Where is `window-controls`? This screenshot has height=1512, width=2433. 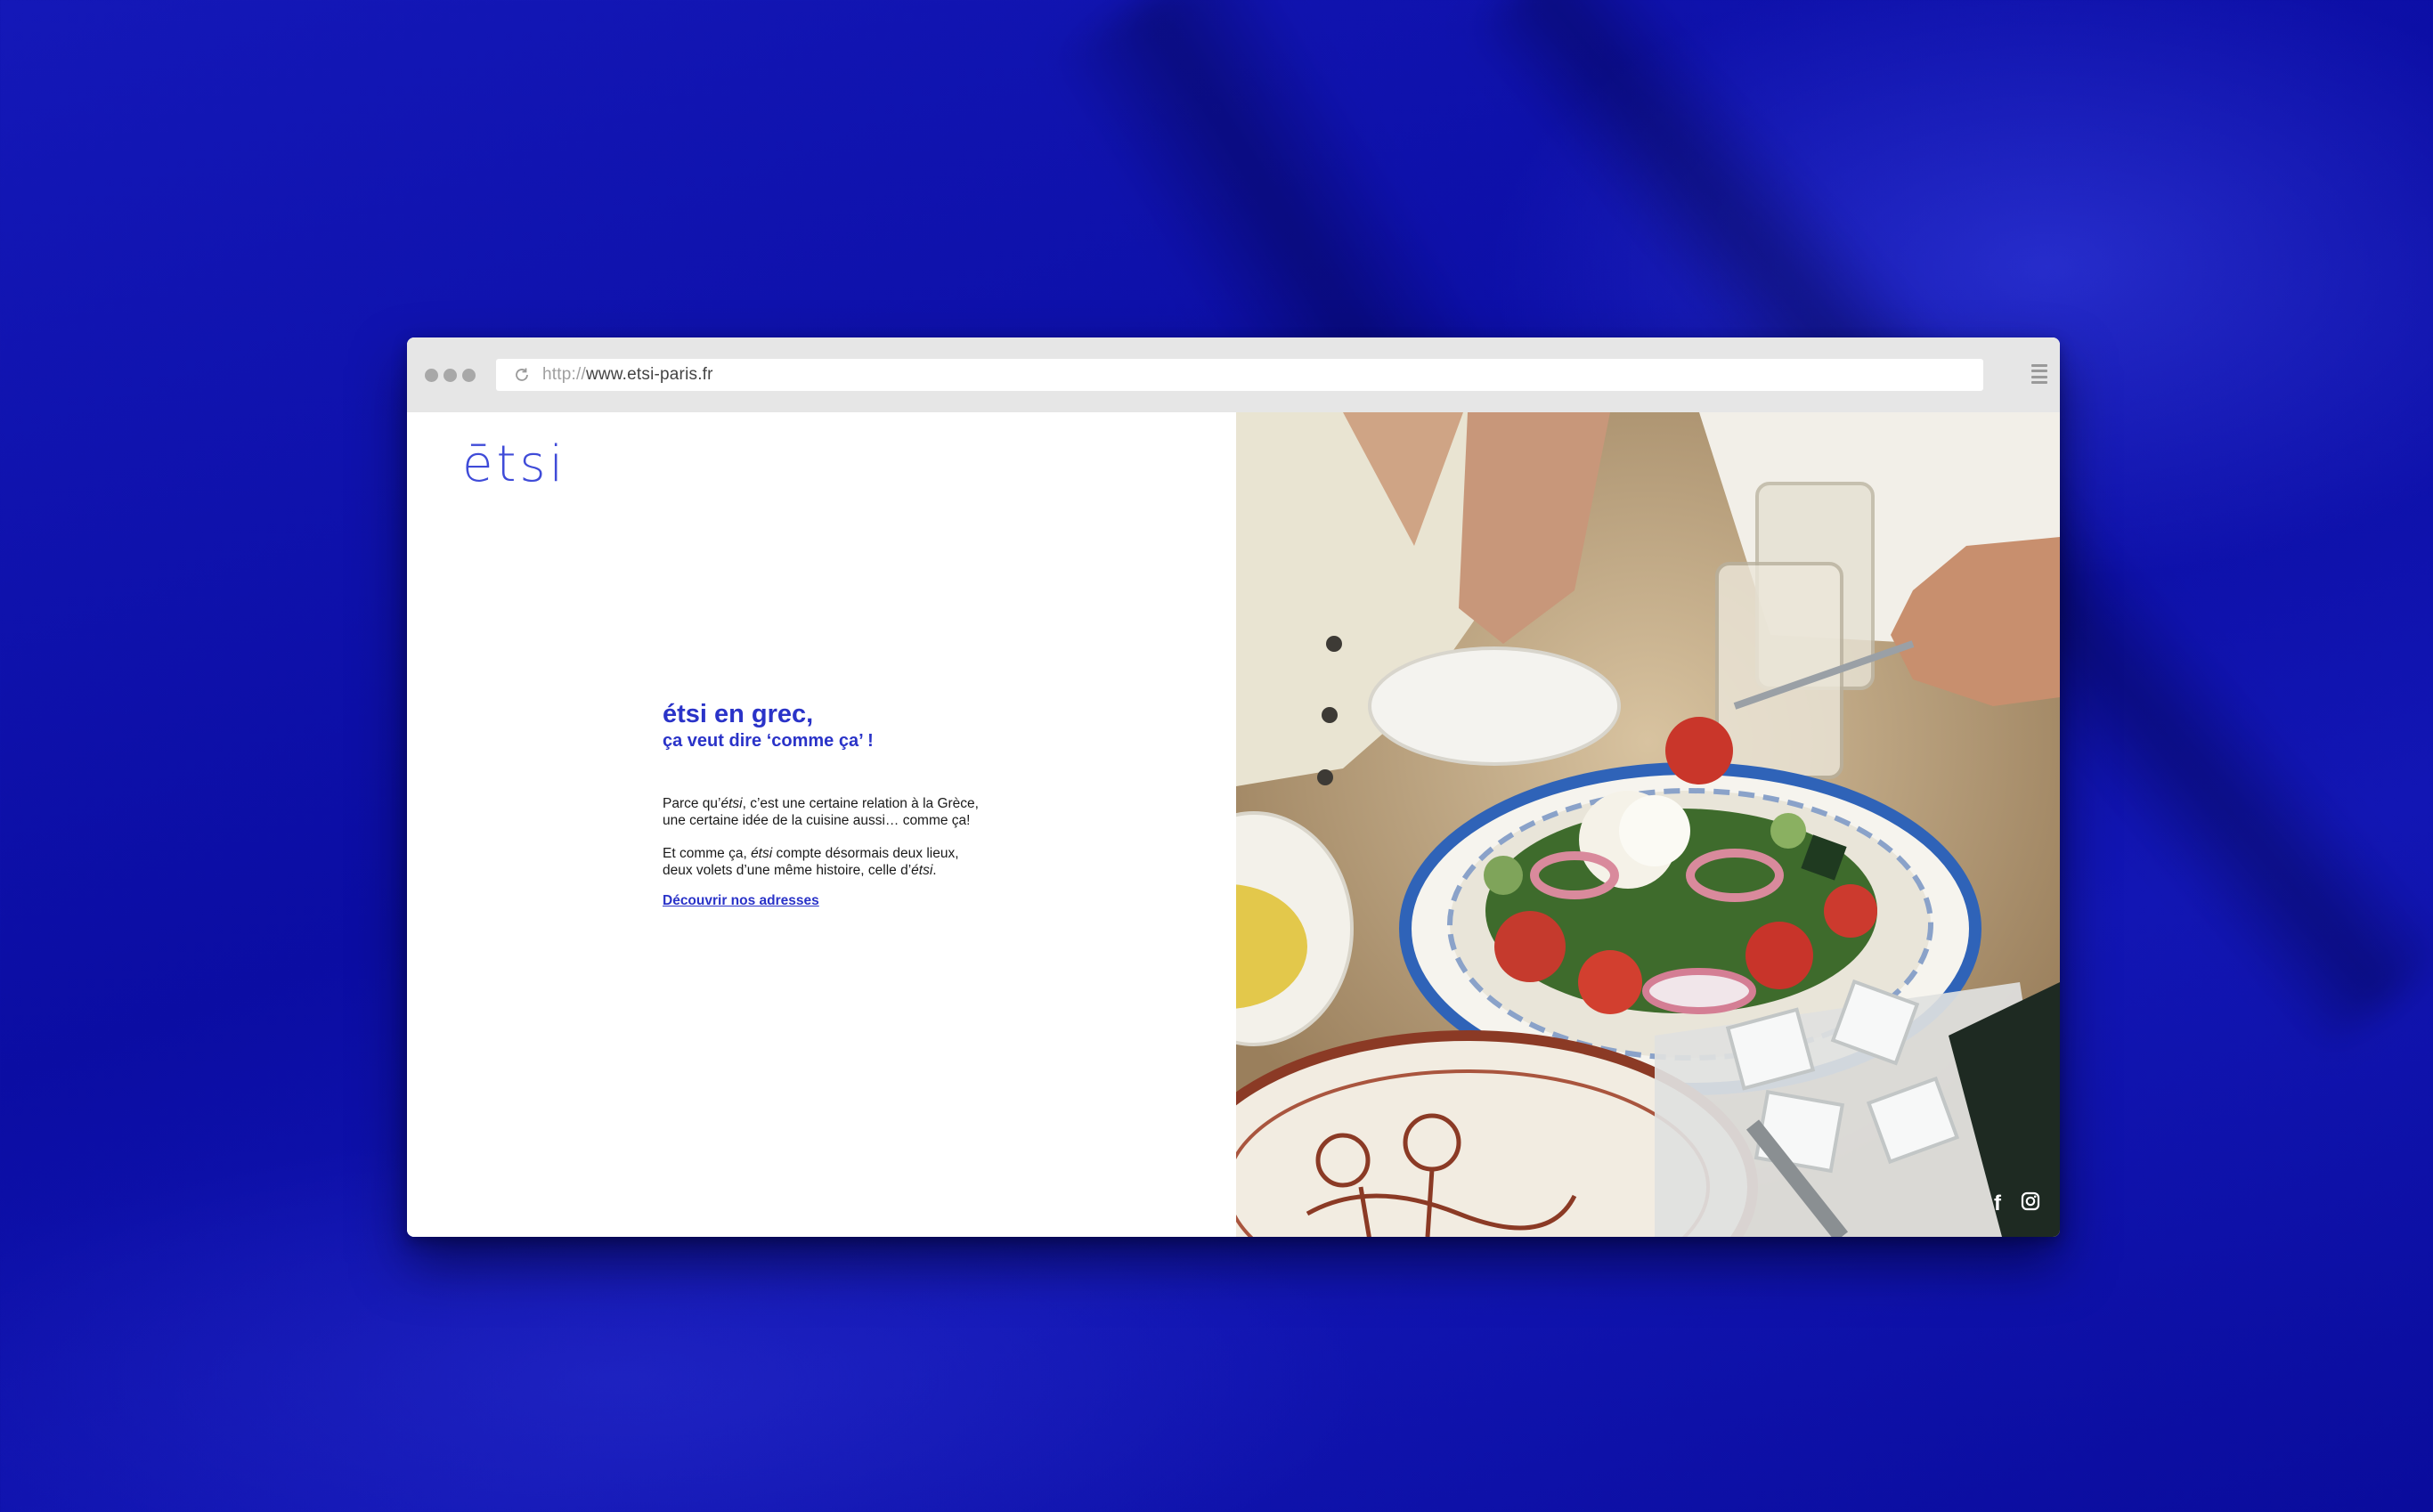
window-controls is located at coordinates (451, 375).